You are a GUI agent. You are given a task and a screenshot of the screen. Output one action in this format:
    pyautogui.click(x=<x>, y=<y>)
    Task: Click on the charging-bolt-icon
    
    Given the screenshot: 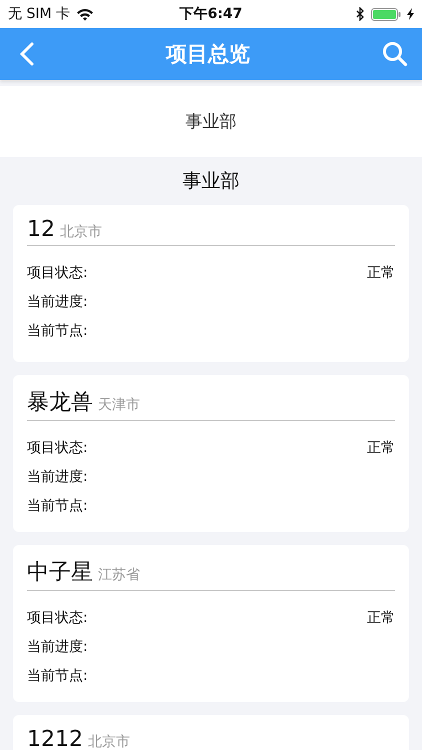 What is the action you would take?
    pyautogui.click(x=410, y=14)
    